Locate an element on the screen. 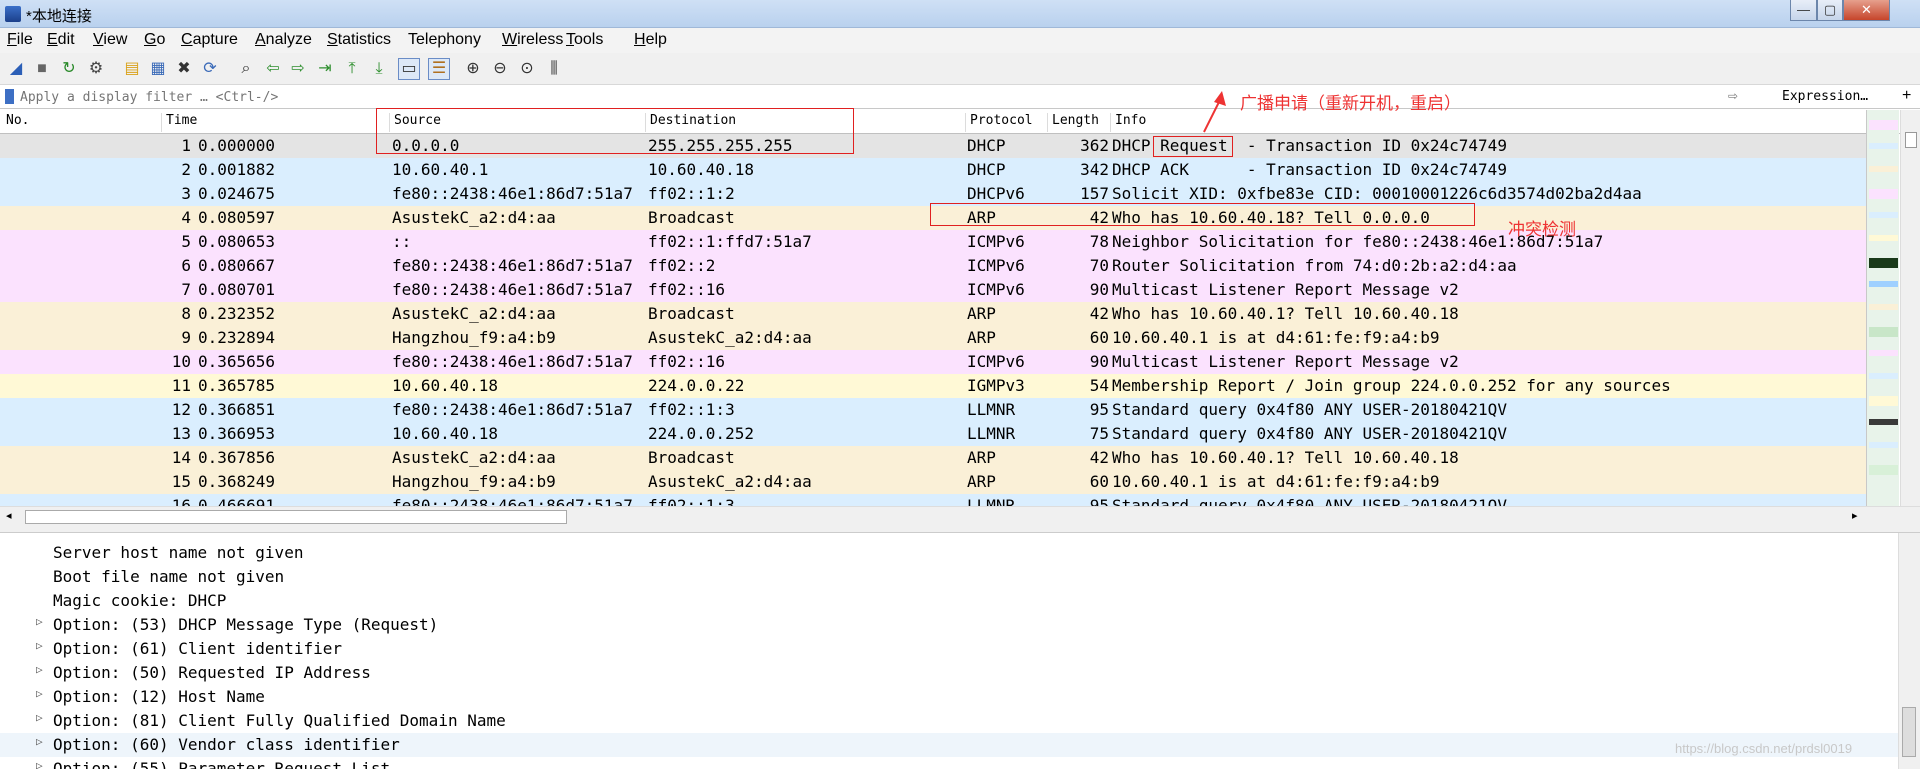 This screenshot has height=769, width=1920. packet-minimap is located at coordinates (1882, 308).